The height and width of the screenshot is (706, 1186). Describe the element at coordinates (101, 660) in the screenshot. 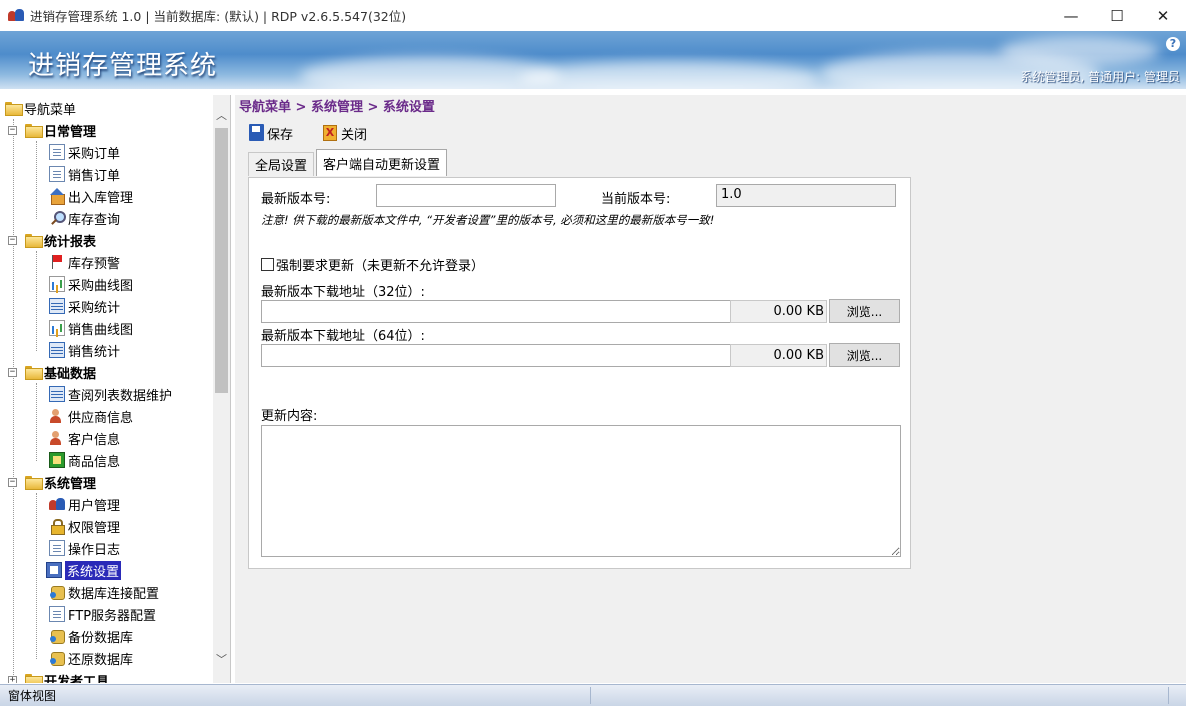

I see `tree-item-label: 还原数据库` at that location.